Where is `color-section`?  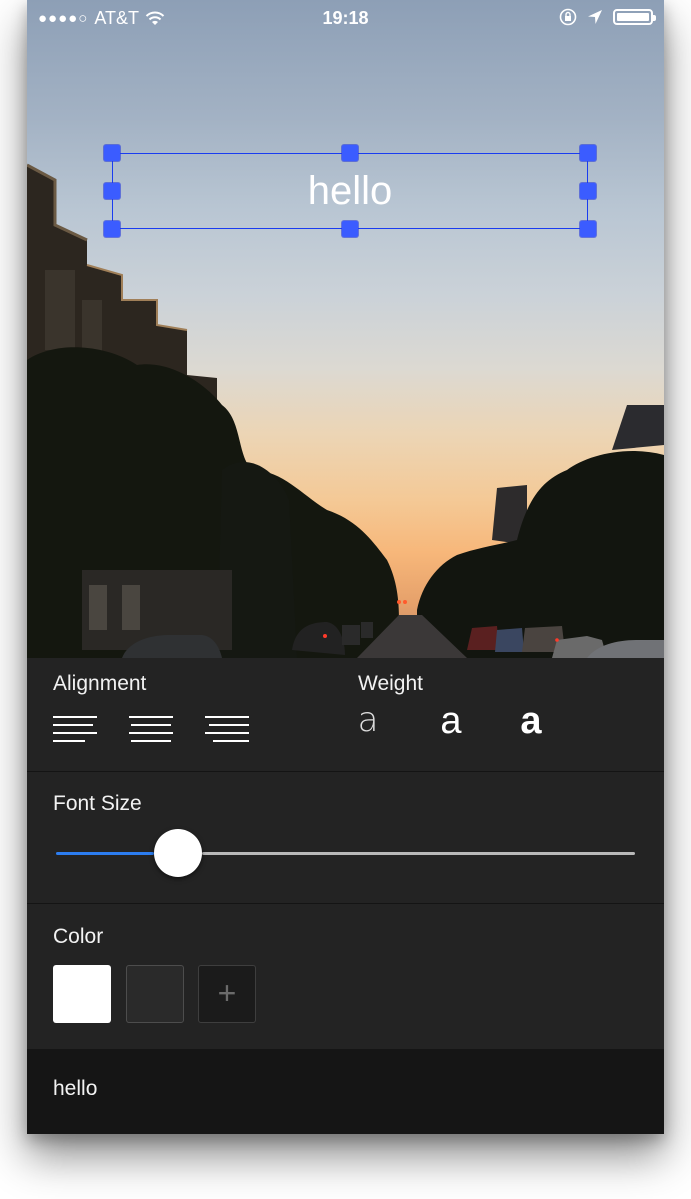 color-section is located at coordinates (345, 976).